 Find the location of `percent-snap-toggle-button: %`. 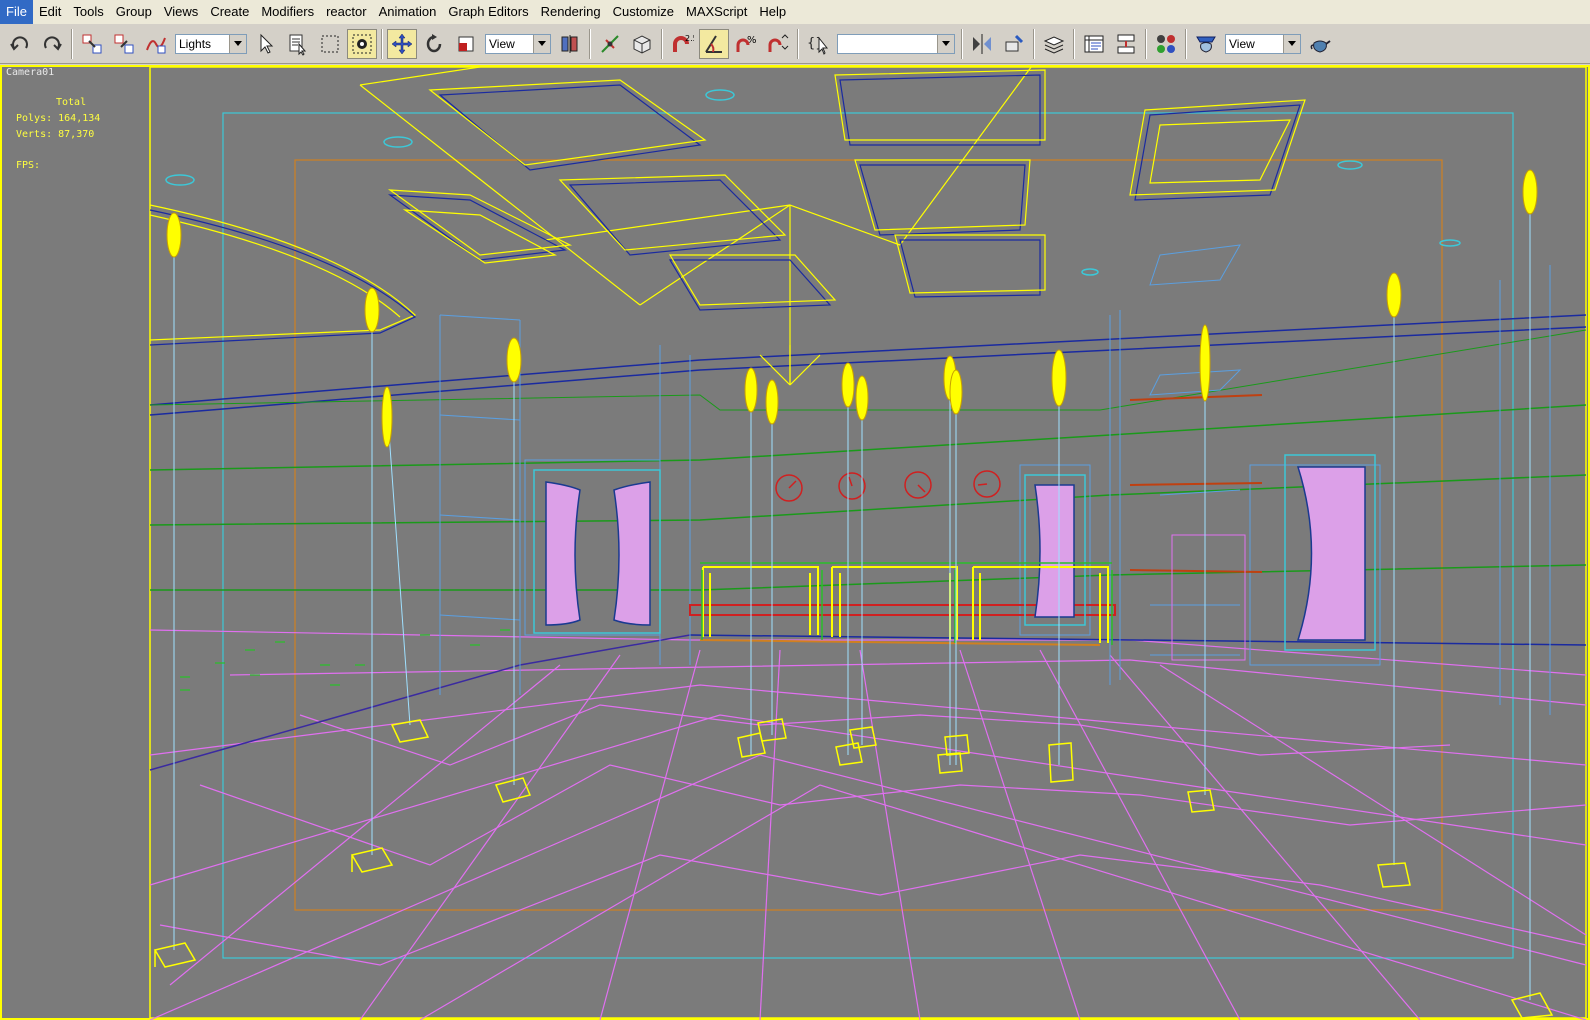

percent-snap-toggle-button: % is located at coordinates (746, 44).